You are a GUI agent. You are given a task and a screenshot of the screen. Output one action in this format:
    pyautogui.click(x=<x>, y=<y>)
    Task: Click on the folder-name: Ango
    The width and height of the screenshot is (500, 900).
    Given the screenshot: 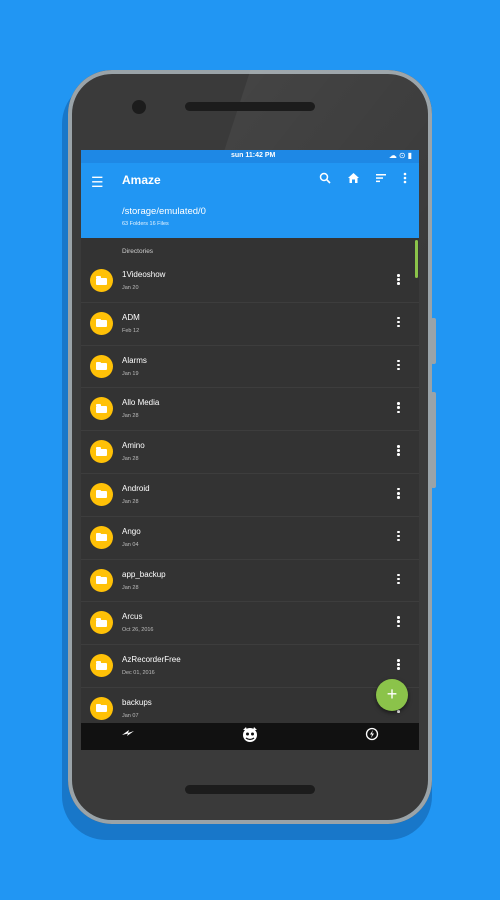 What is the action you would take?
    pyautogui.click(x=131, y=531)
    